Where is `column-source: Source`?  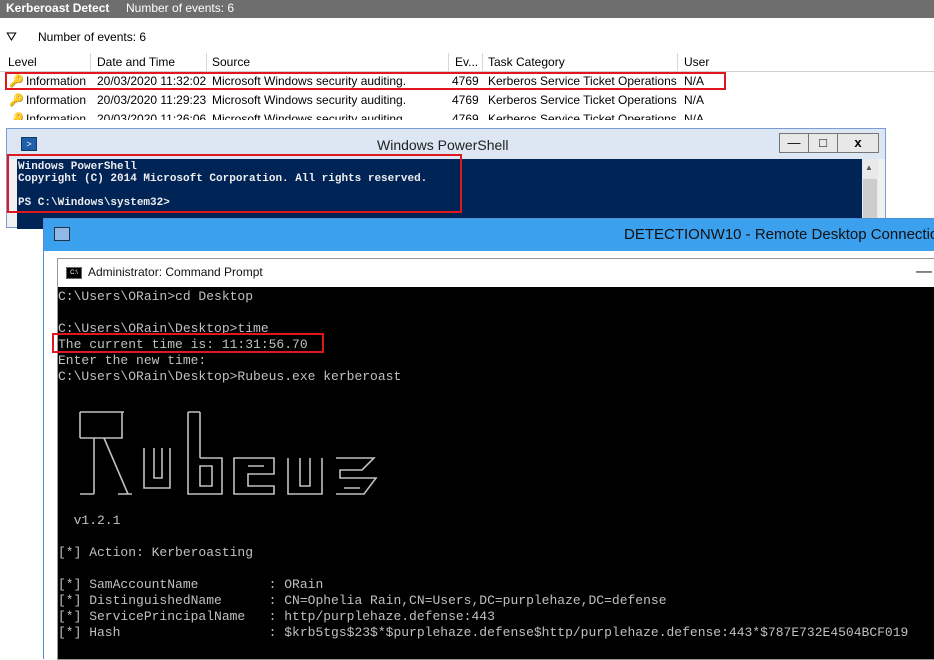
column-source: Source is located at coordinates (231, 63).